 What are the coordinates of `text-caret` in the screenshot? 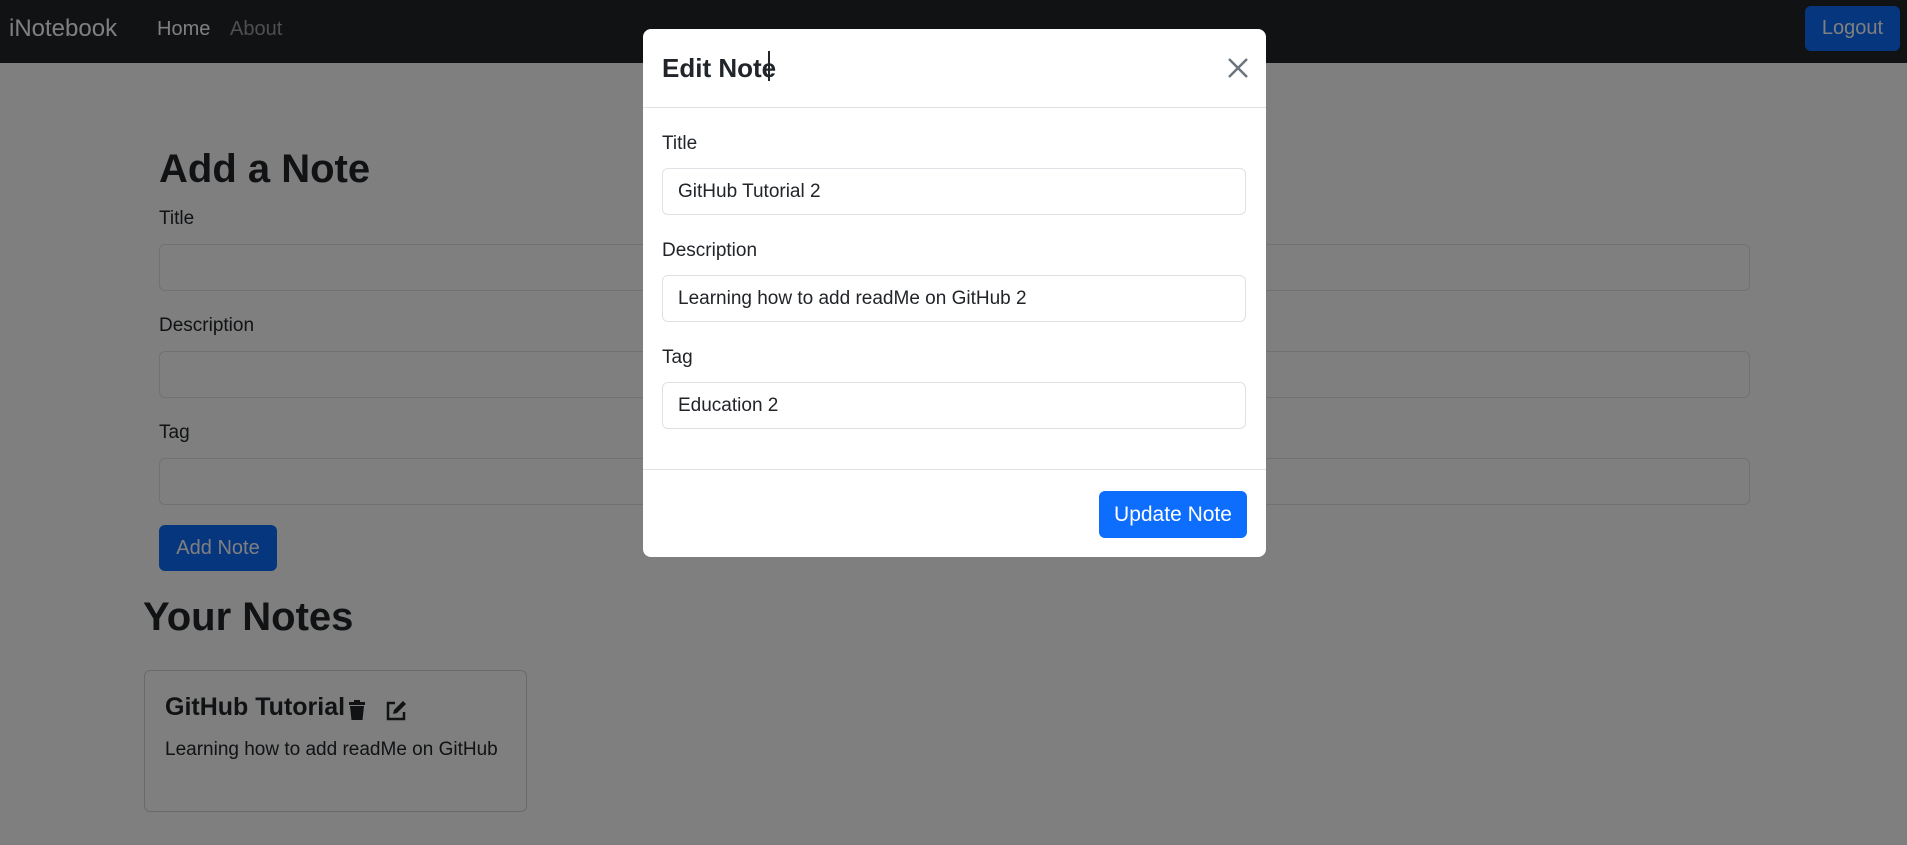 It's located at (769, 66).